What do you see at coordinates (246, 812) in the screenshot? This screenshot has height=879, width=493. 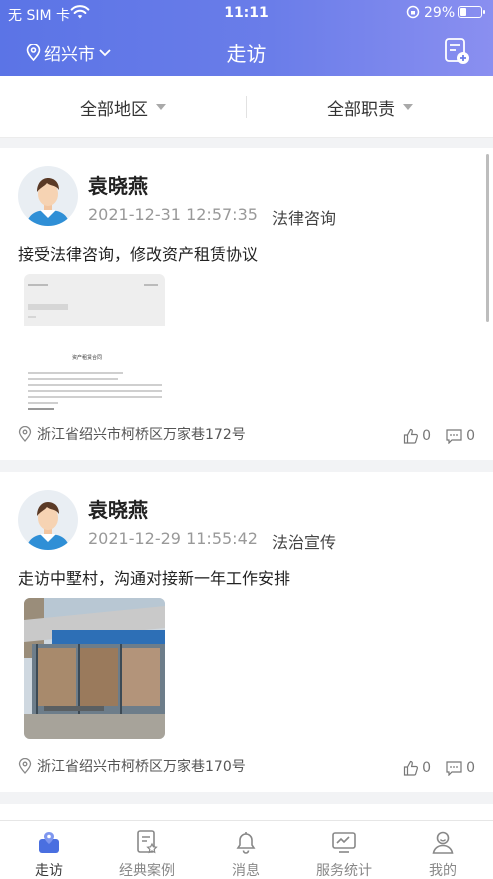 I see `visit-card` at bounding box center [246, 812].